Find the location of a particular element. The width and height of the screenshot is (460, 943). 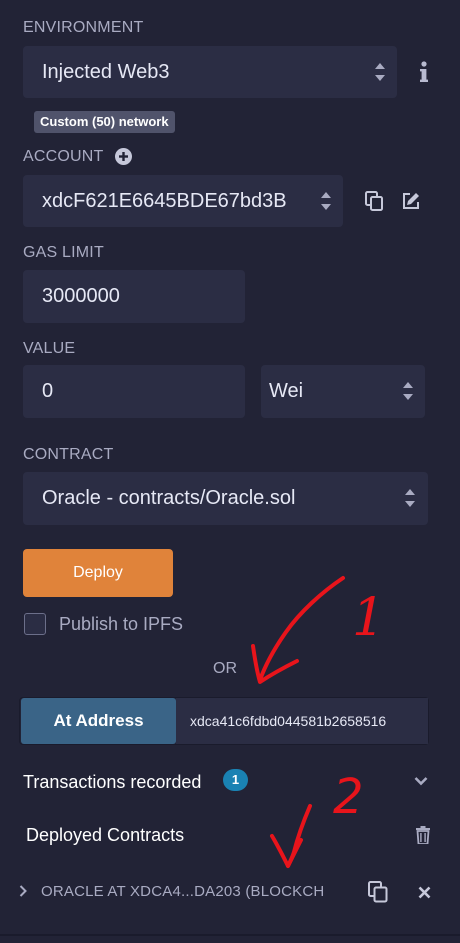

gas-limit-label: GAS LIMIT is located at coordinates (63, 252).